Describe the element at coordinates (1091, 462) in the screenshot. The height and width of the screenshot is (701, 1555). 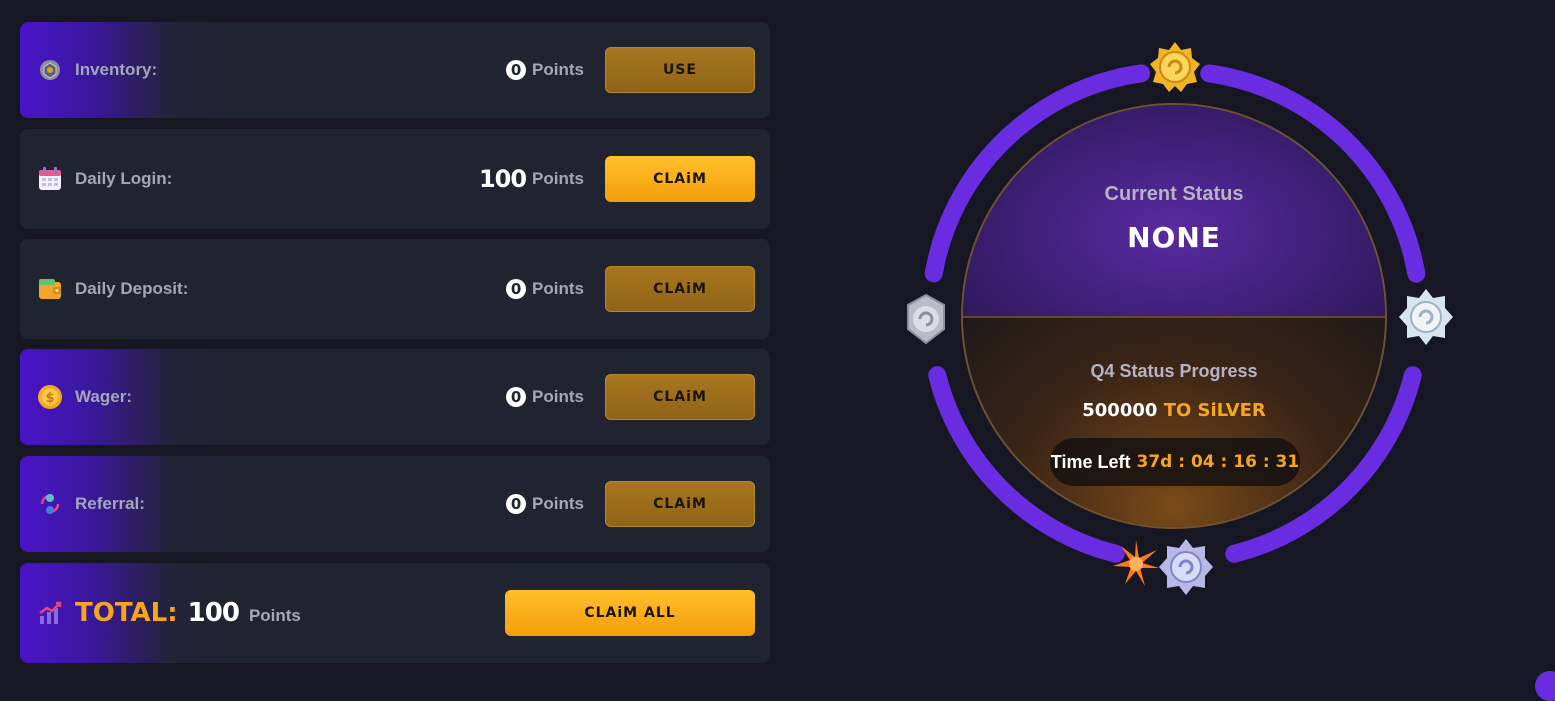
I see `time-left-label: Time Left` at that location.